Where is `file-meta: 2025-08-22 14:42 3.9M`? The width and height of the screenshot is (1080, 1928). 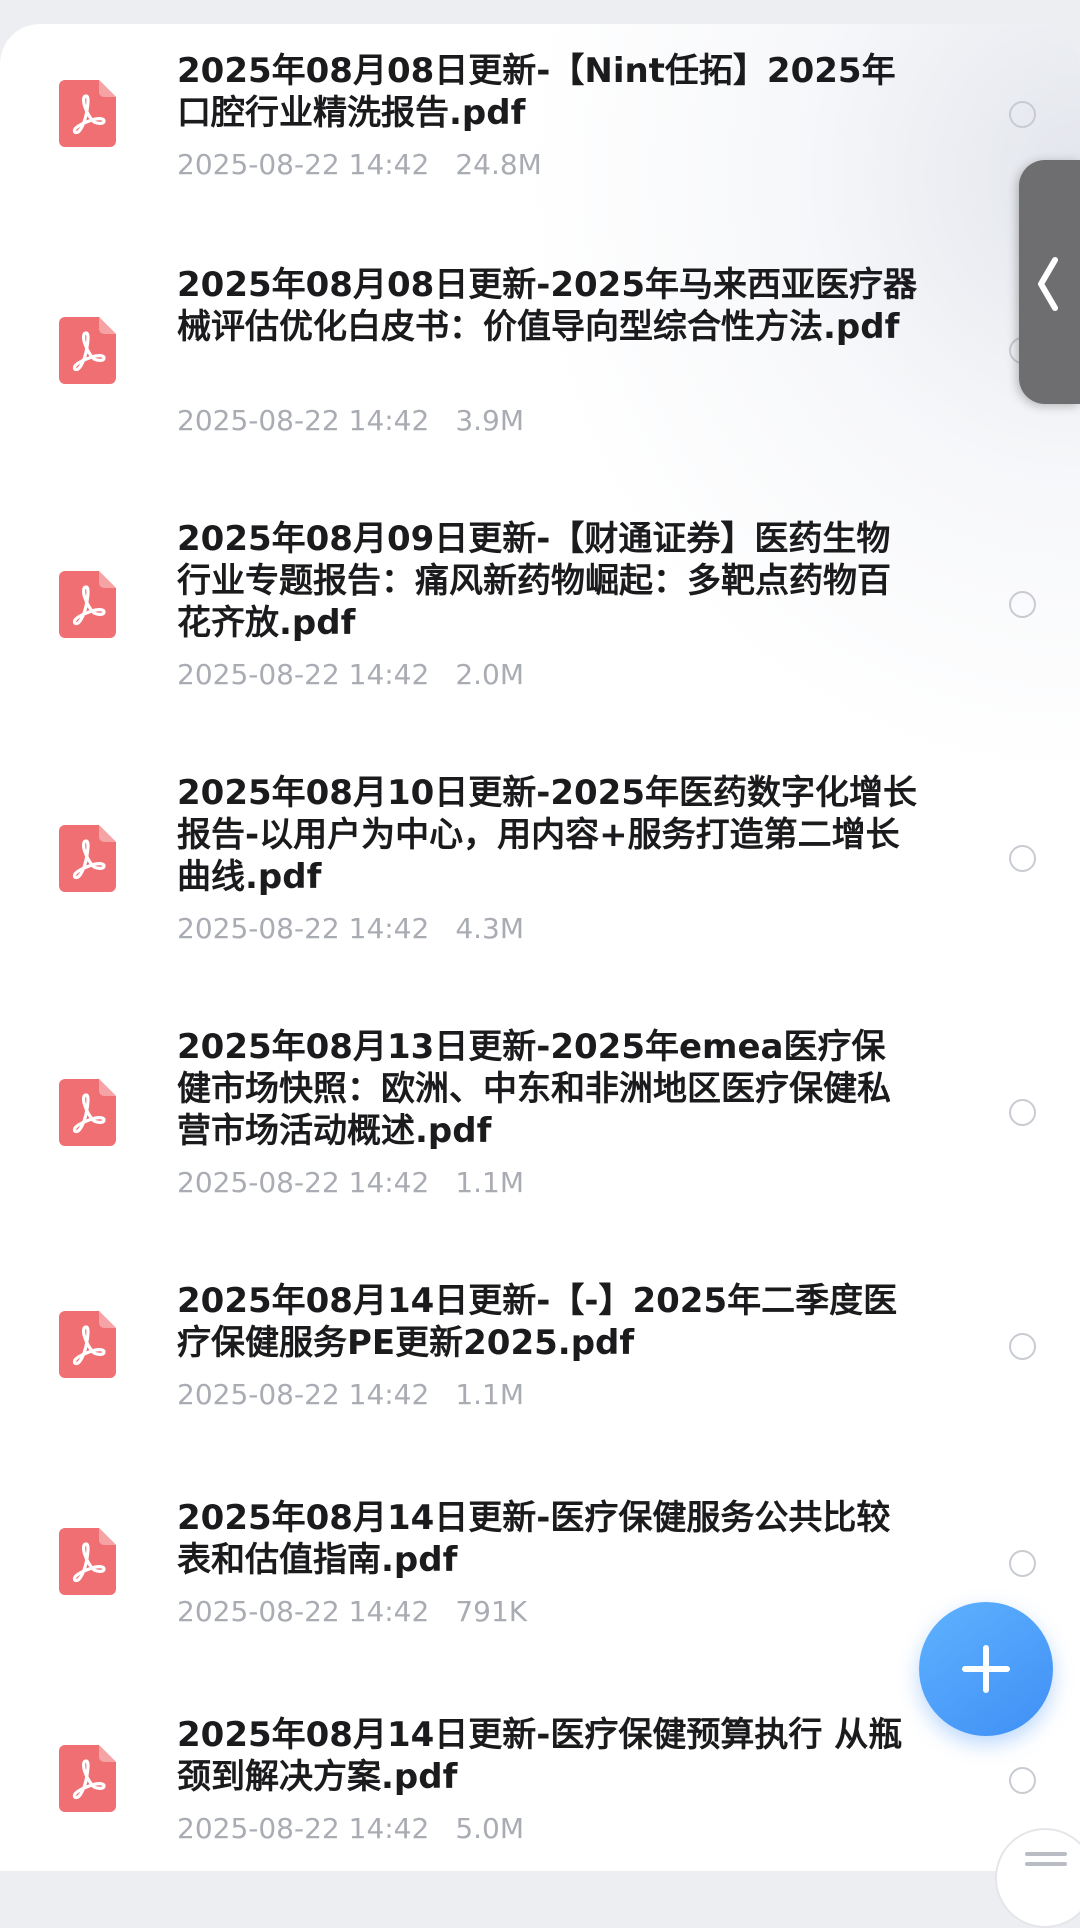
file-meta: 2025-08-22 14:42 3.9M is located at coordinates (350, 421).